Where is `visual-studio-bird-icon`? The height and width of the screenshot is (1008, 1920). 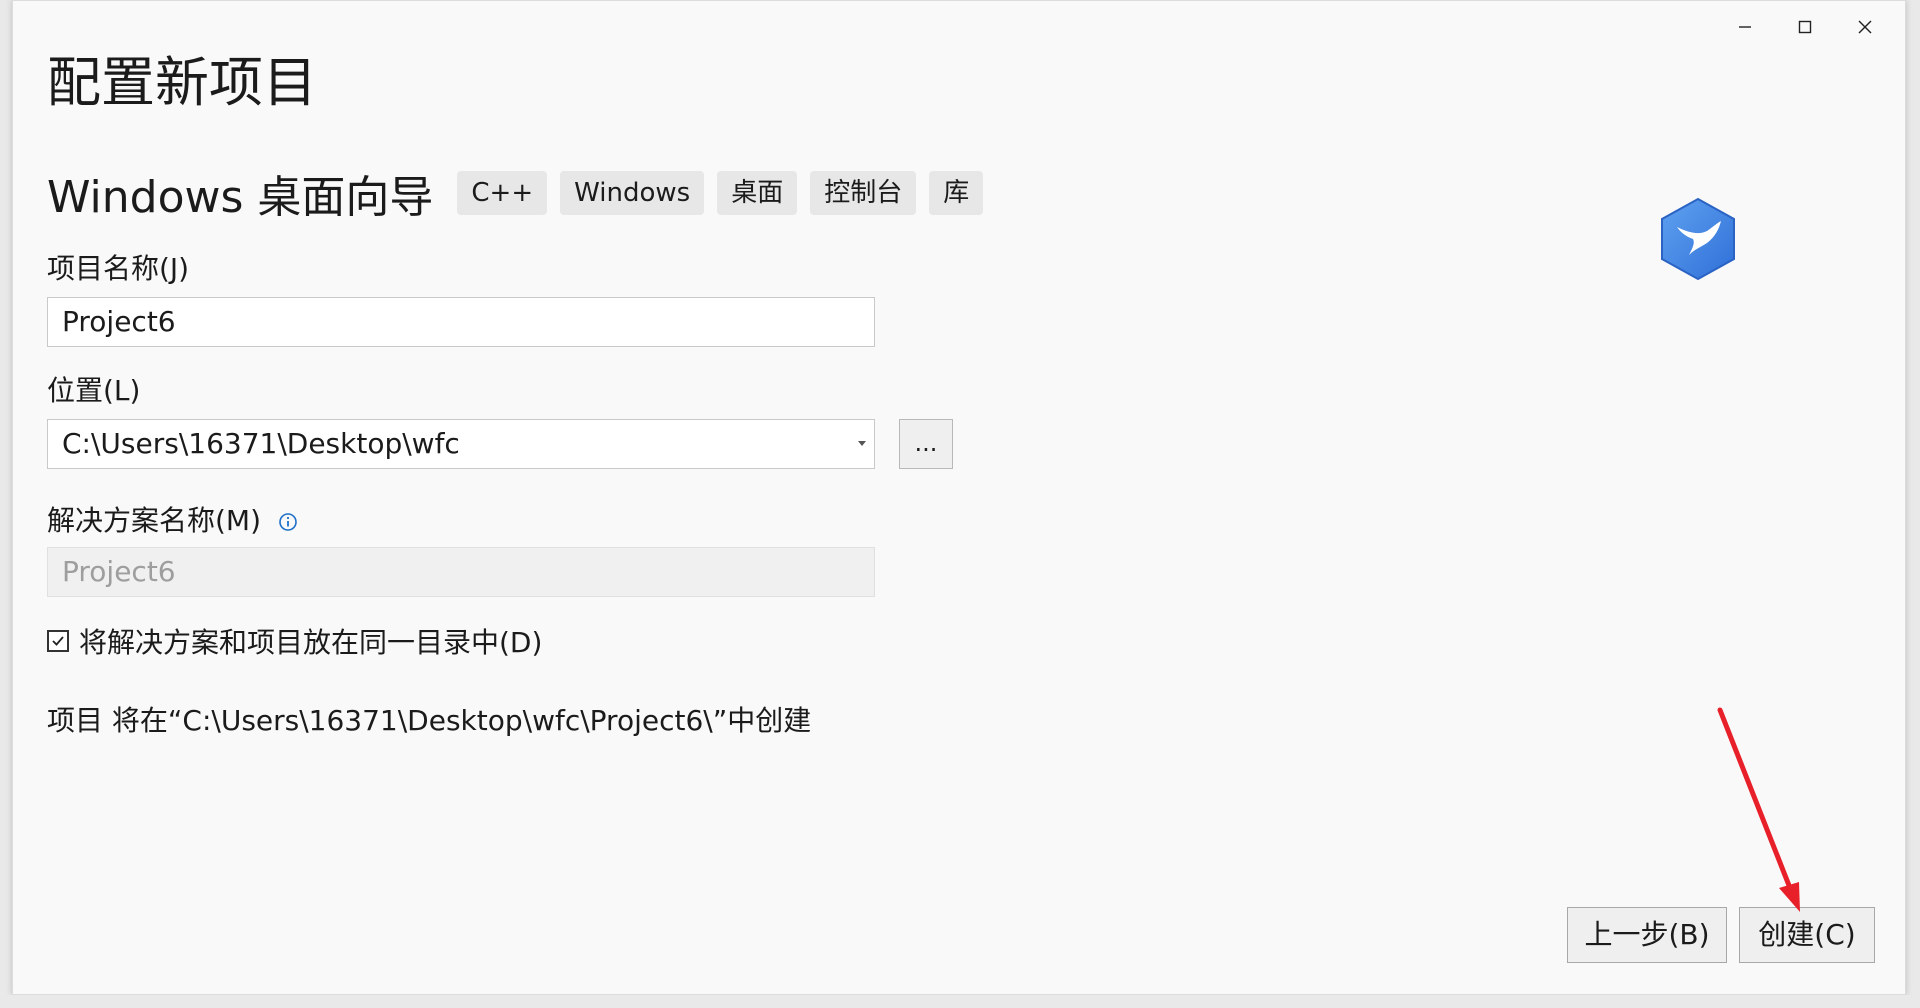 visual-studio-bird-icon is located at coordinates (1698, 239).